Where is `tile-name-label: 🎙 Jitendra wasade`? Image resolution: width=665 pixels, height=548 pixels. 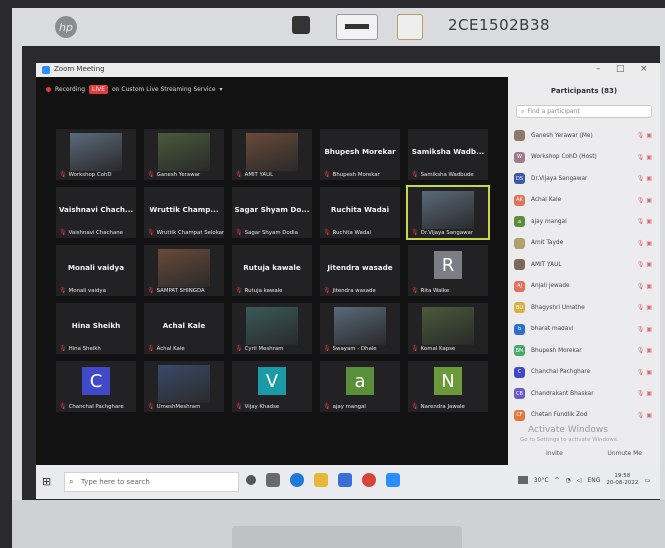
tile-name-label: 🎙 Jitendra wasade is located at coordinates (349, 290).